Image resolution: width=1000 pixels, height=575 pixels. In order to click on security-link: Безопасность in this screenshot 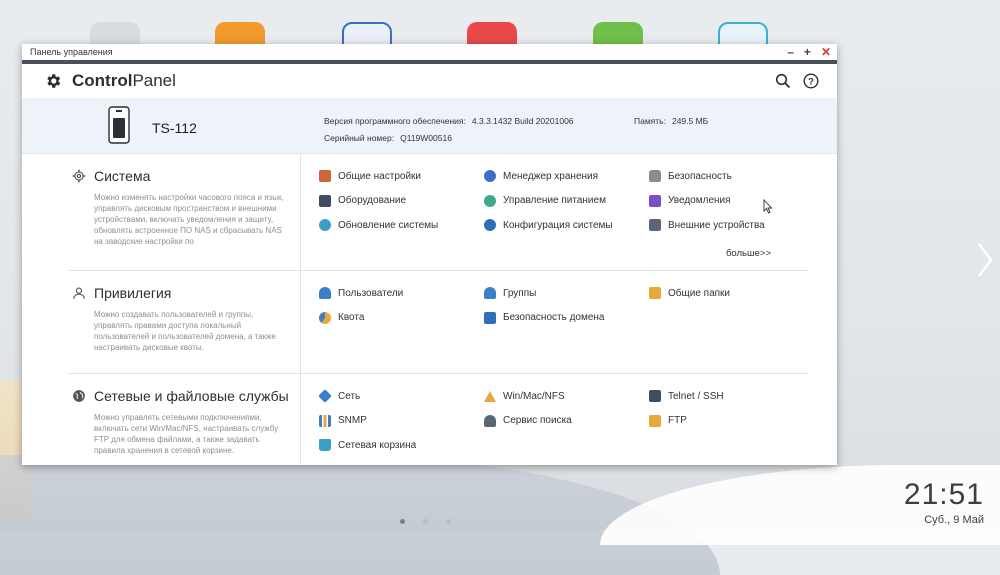, I will do `click(729, 176)`.